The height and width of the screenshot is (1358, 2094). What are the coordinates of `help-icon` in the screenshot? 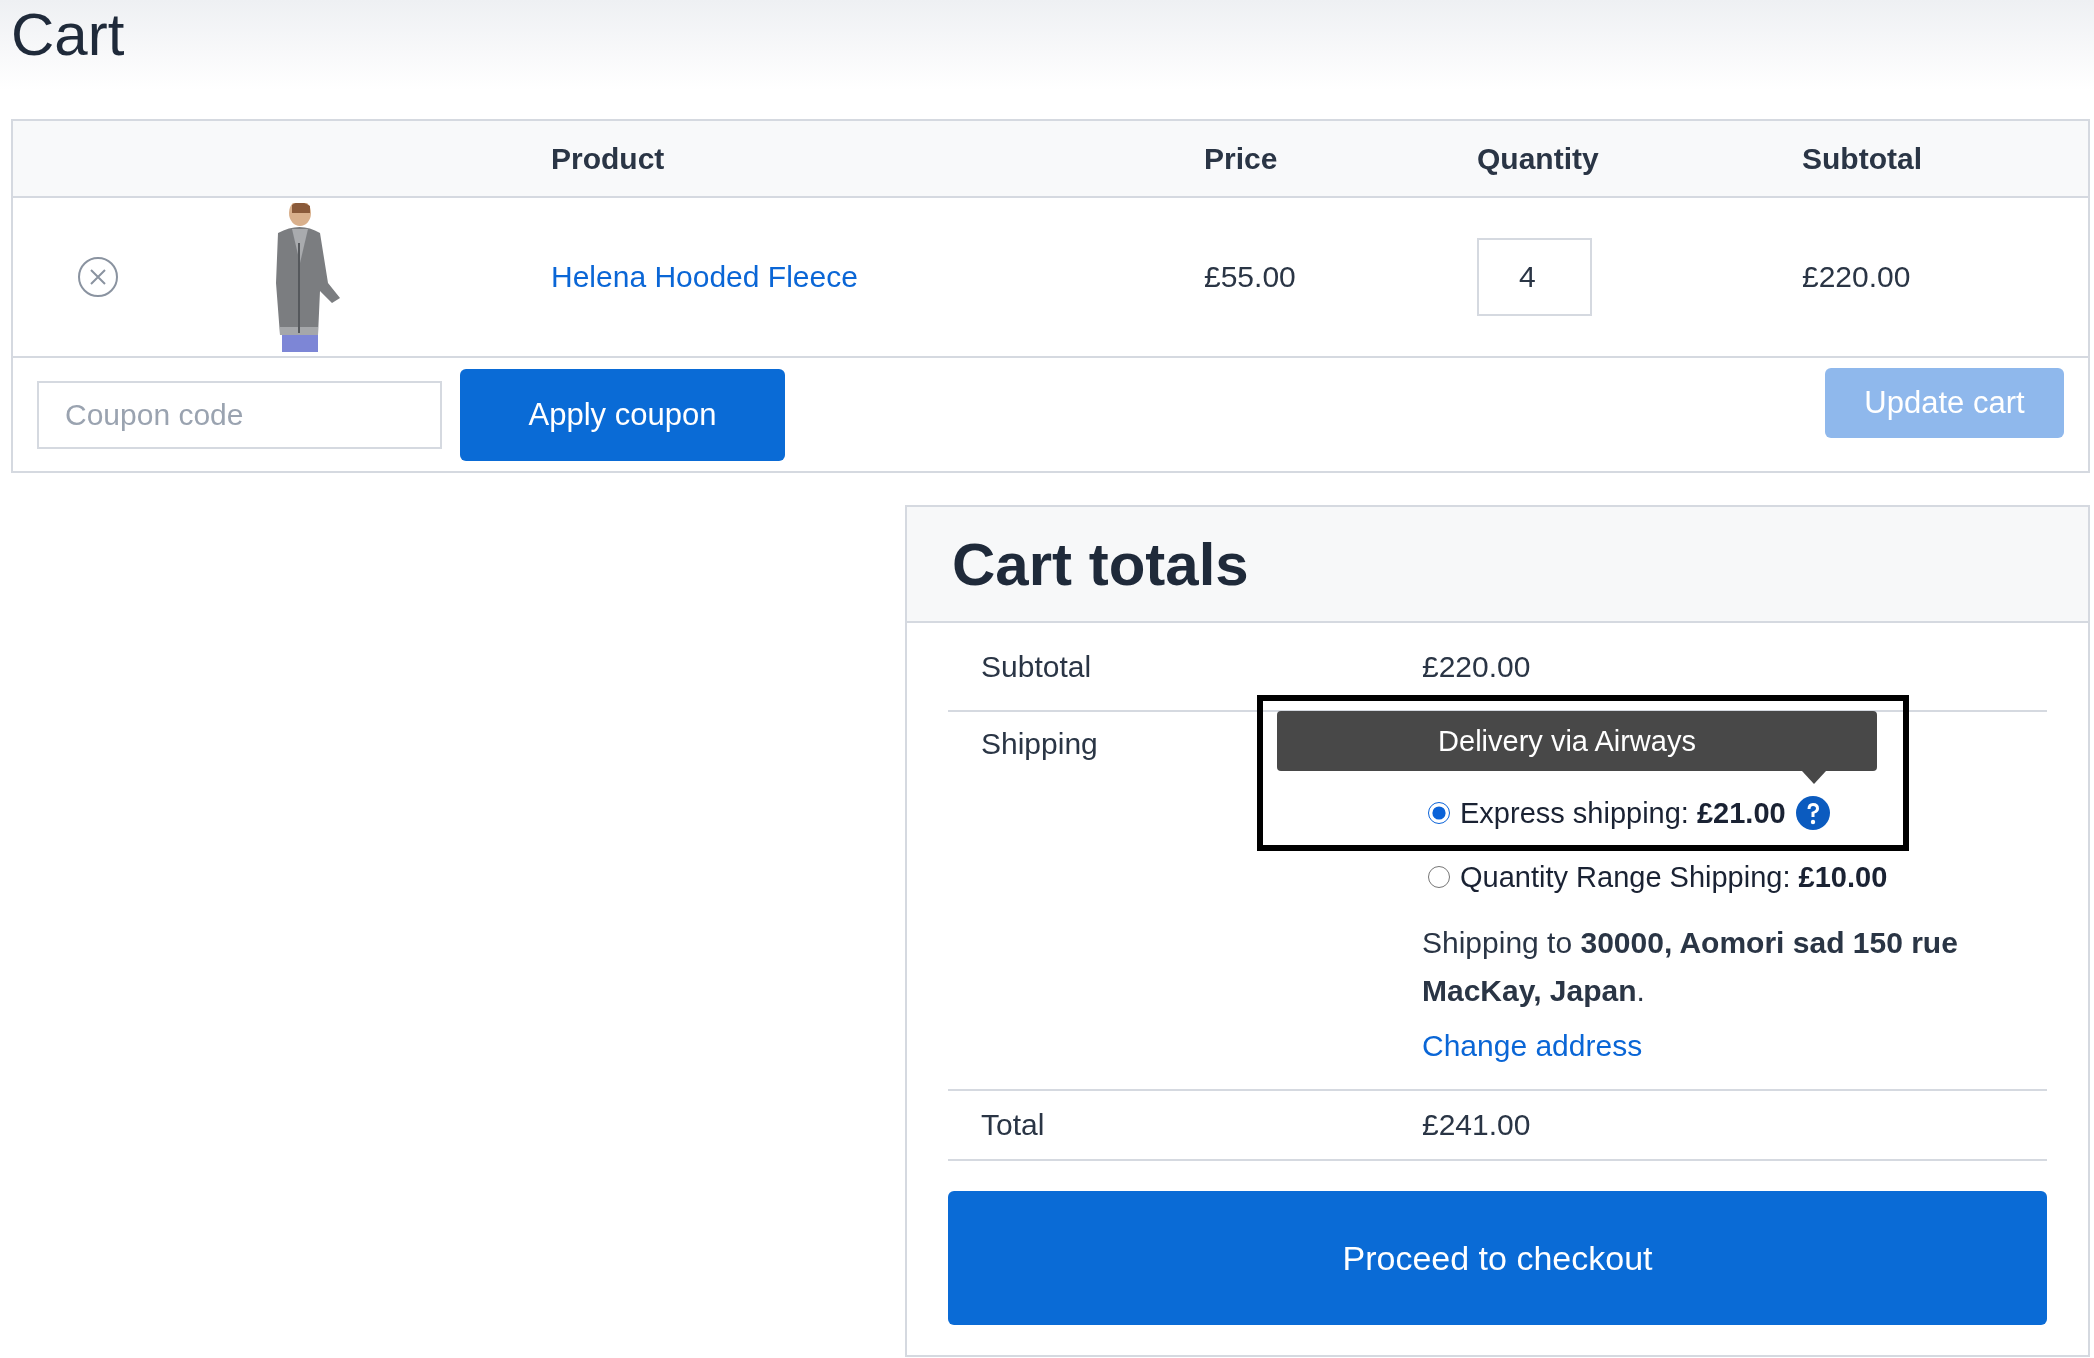 It's located at (1812, 813).